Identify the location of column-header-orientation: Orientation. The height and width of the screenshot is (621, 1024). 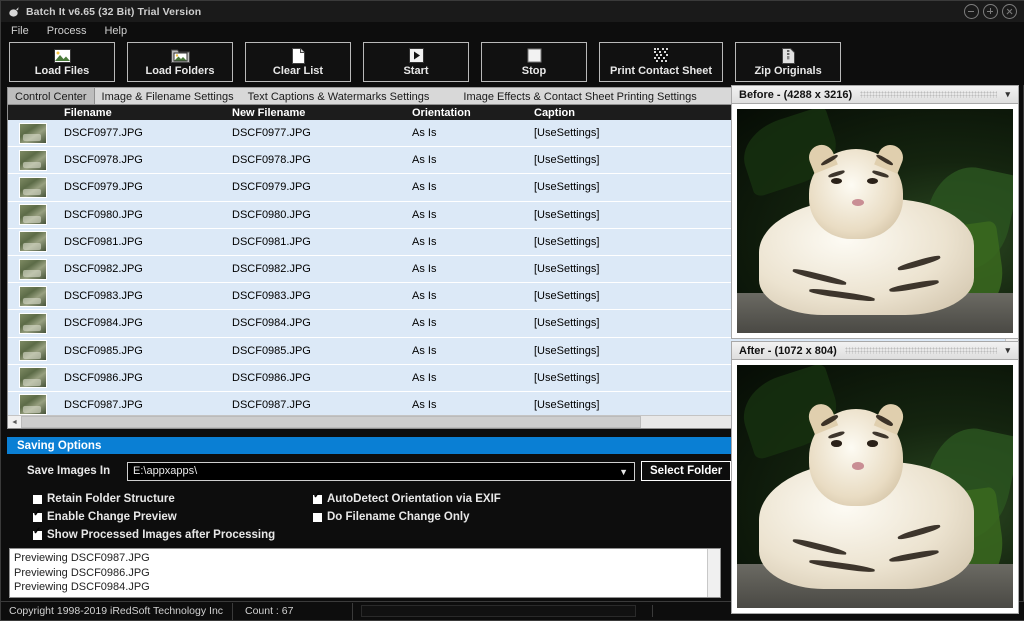
(467, 113).